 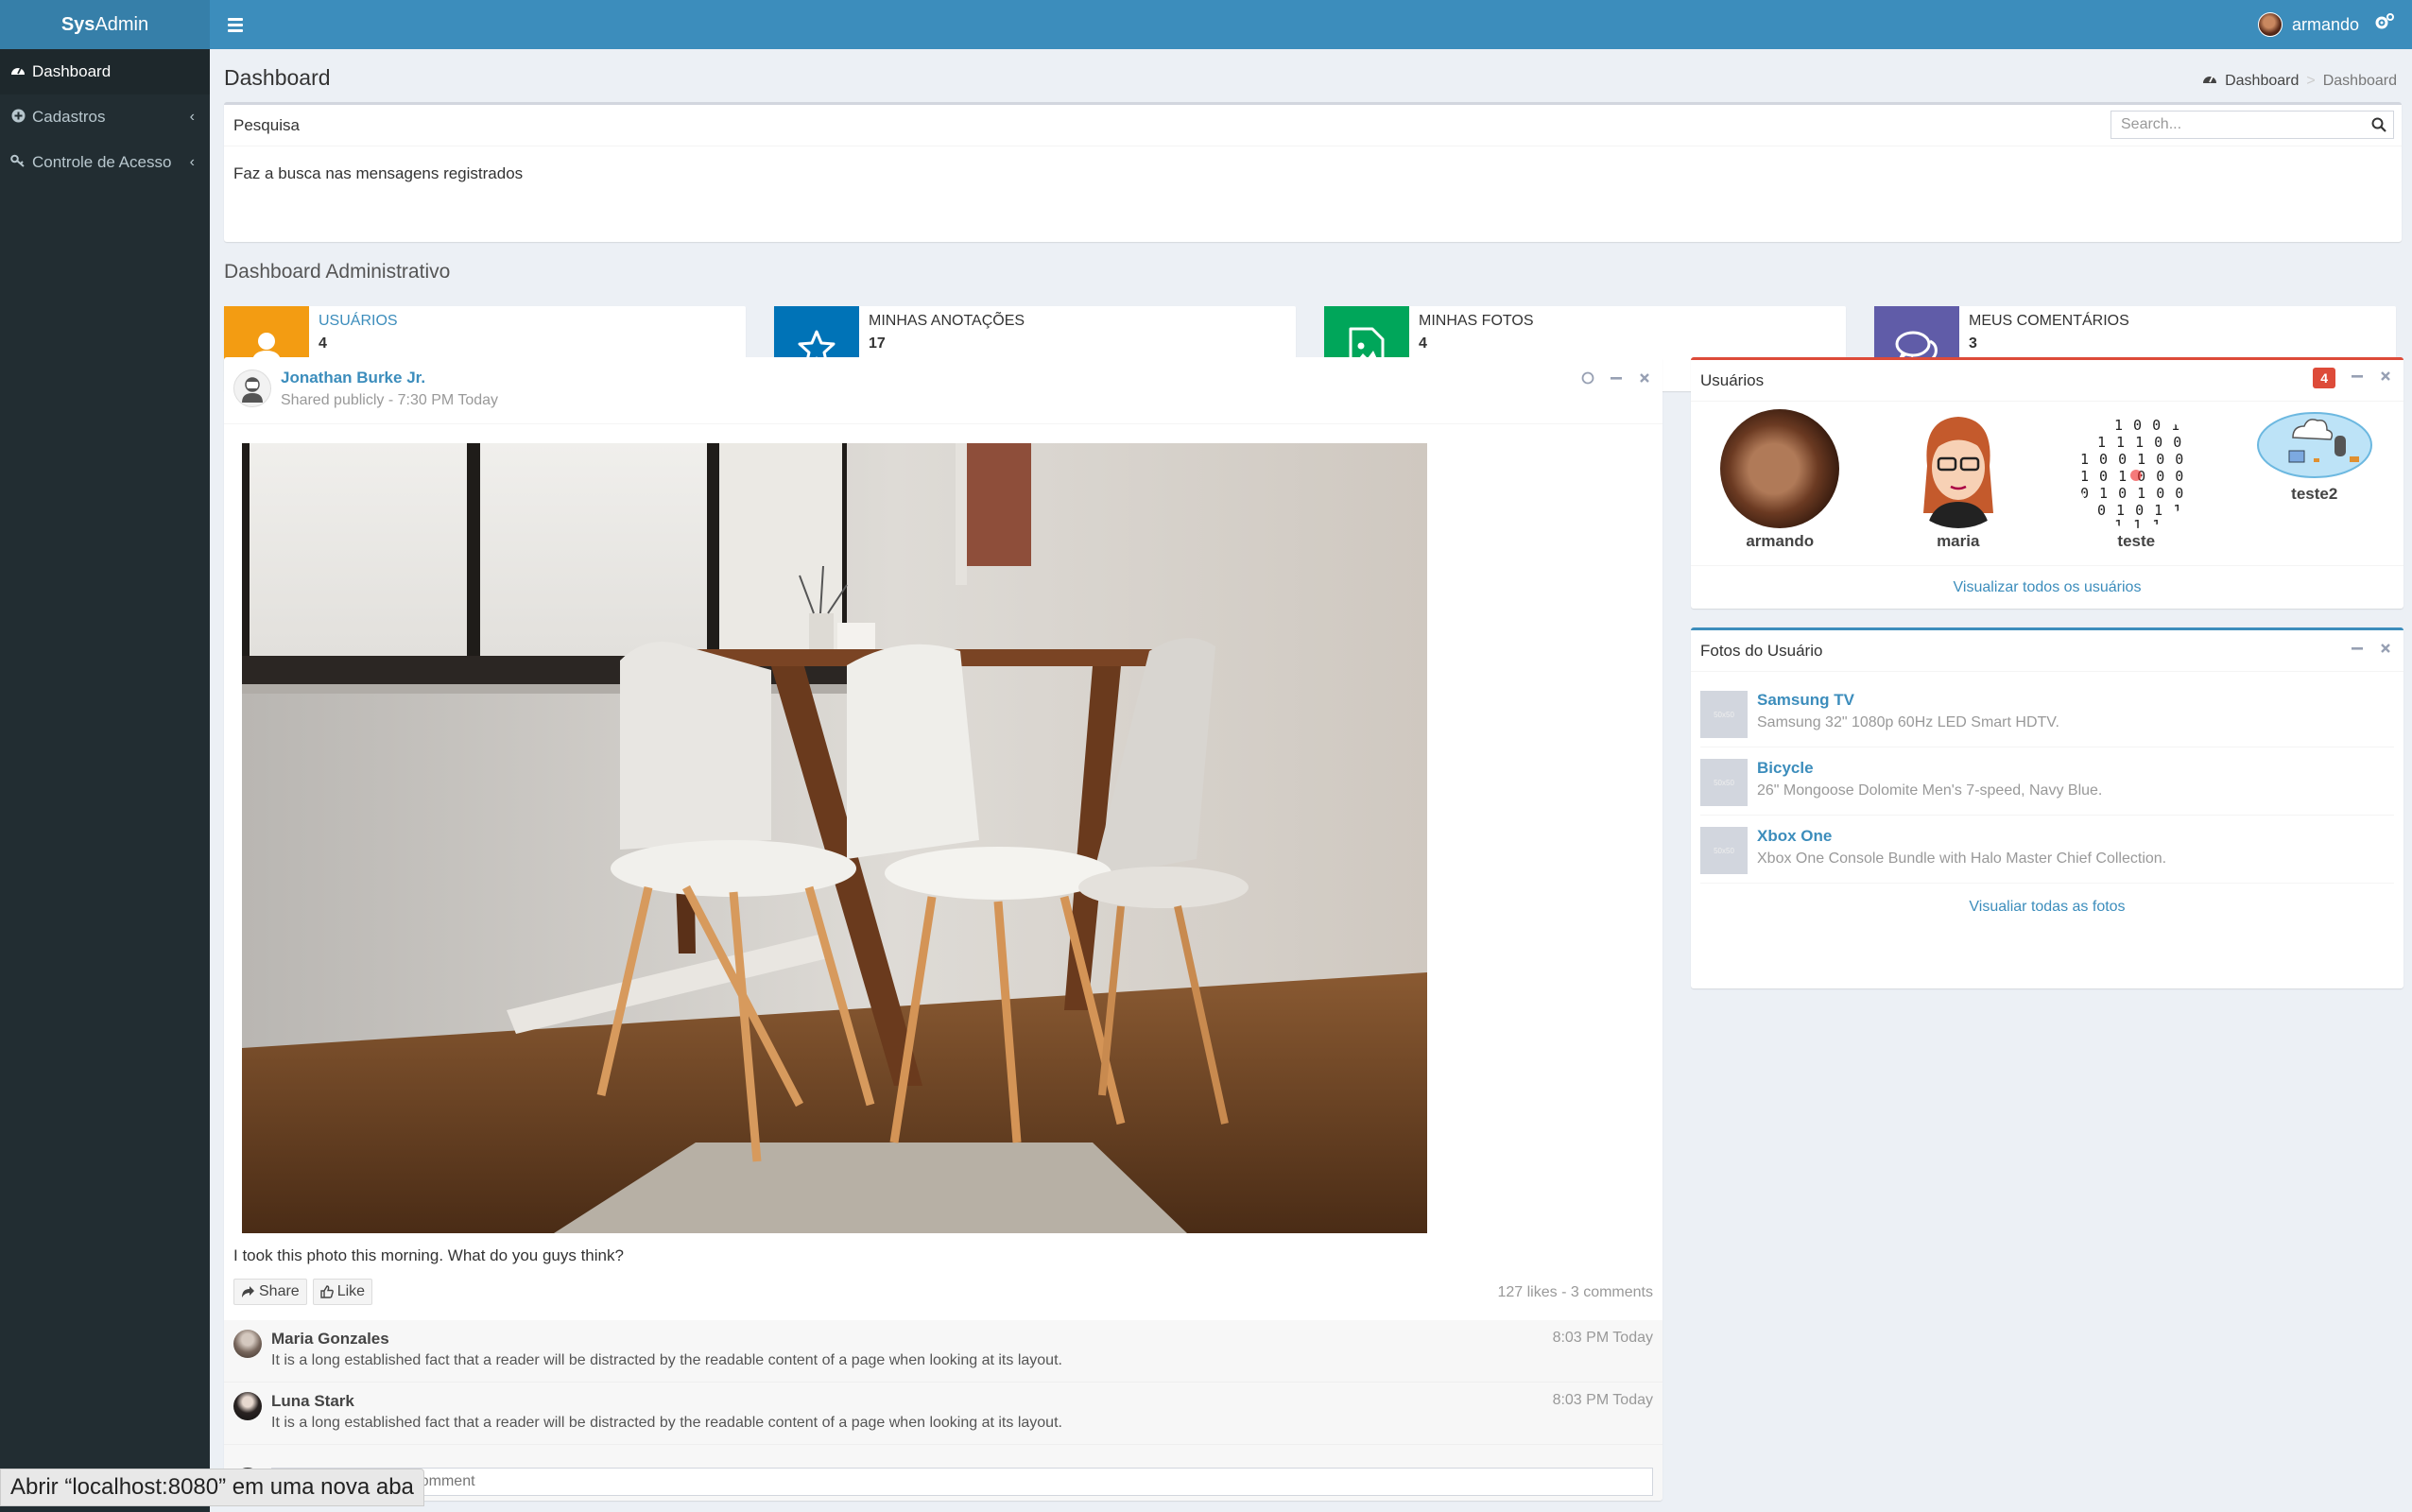 I want to click on sidebar-item-controle-de-acesso: Controle de Acesso ‹, so click(x=105, y=162).